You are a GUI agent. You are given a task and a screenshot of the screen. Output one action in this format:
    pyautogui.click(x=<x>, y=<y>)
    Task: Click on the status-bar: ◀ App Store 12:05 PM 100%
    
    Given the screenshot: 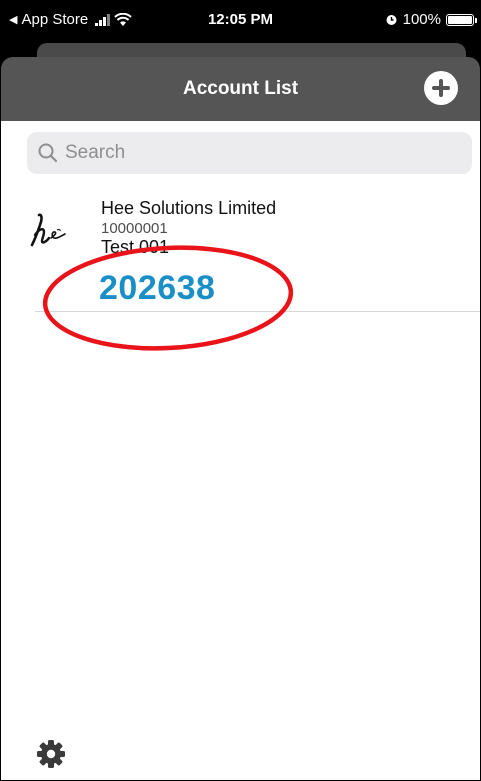 What is the action you would take?
    pyautogui.click(x=240, y=19)
    